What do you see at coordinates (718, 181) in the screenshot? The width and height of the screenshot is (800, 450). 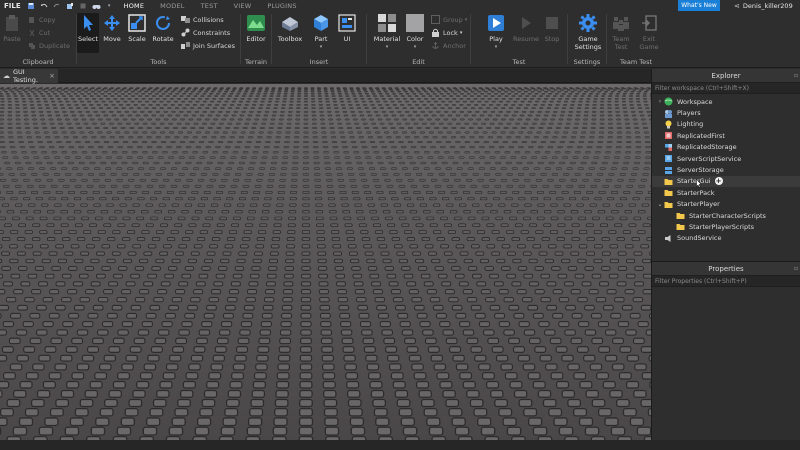 I see `add-object-icon: +` at bounding box center [718, 181].